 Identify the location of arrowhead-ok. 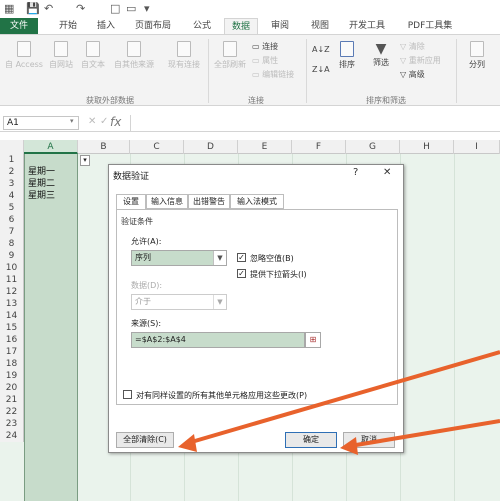
(349, 446).